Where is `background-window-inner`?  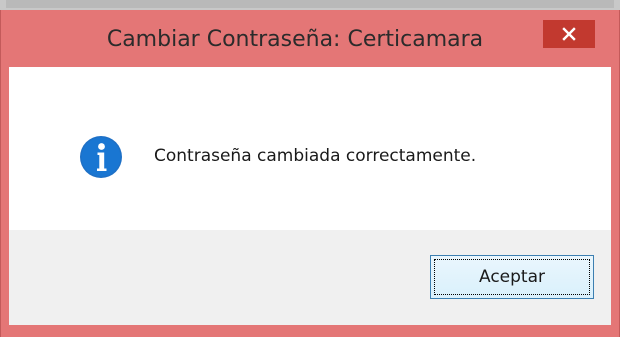
background-window-inner is located at coordinates (310, 4).